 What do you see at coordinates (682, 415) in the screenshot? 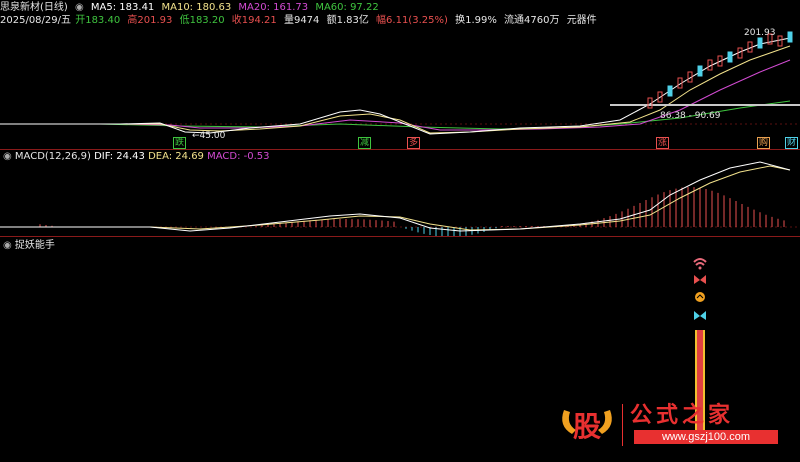
I see `watermark-site-name: 公式之家` at bounding box center [682, 415].